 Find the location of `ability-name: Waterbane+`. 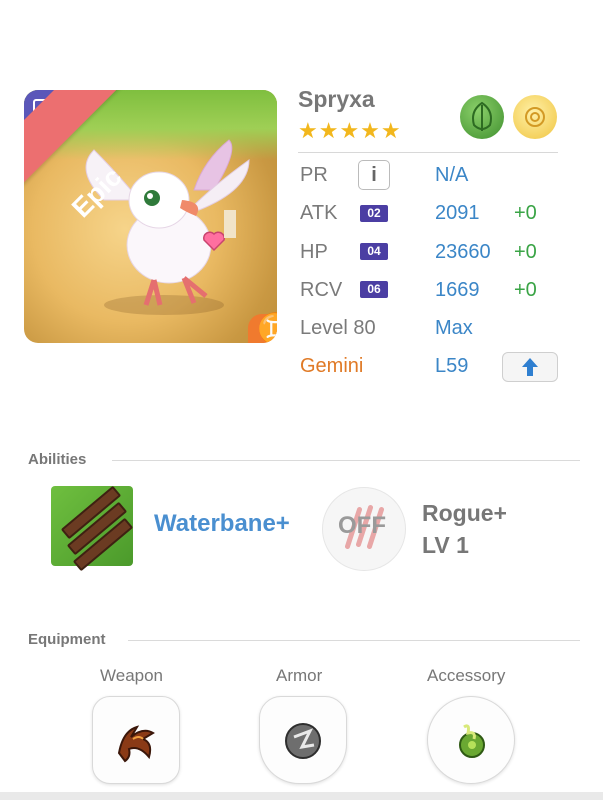

ability-name: Waterbane+ is located at coordinates (222, 524).